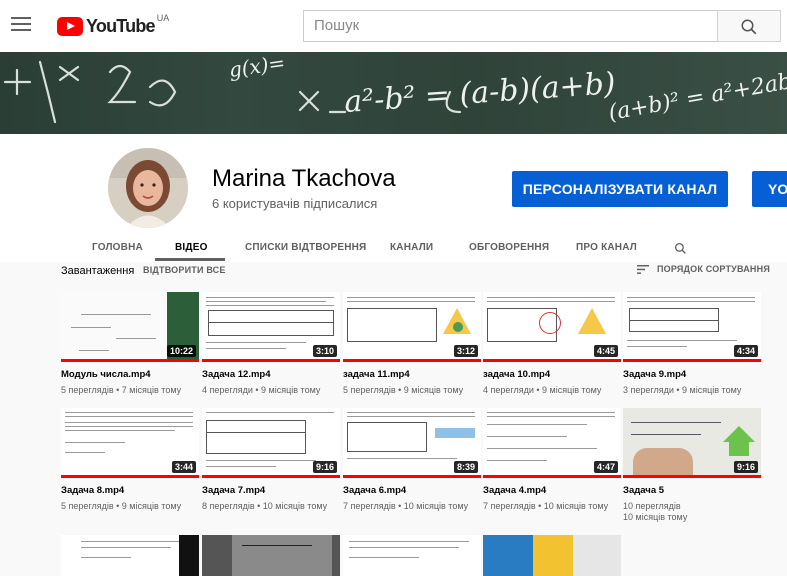 Image resolution: width=787 pixels, height=576 pixels. I want to click on logo-region: UA, so click(163, 18).